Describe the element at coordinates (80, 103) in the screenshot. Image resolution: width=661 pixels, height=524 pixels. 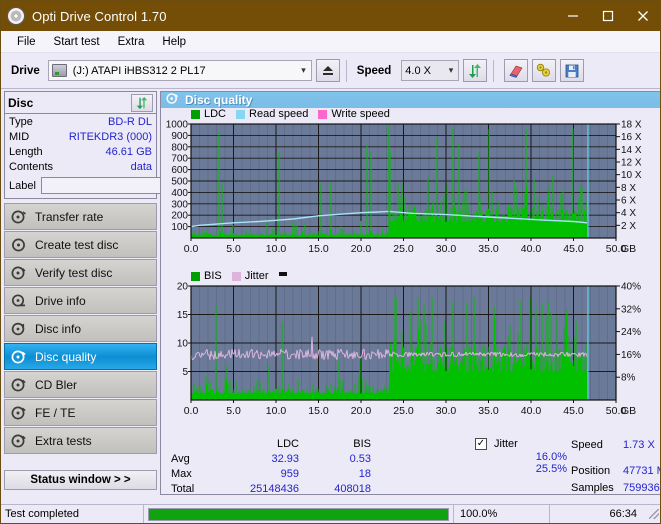
I see `disc-panel-header: Disc` at that location.